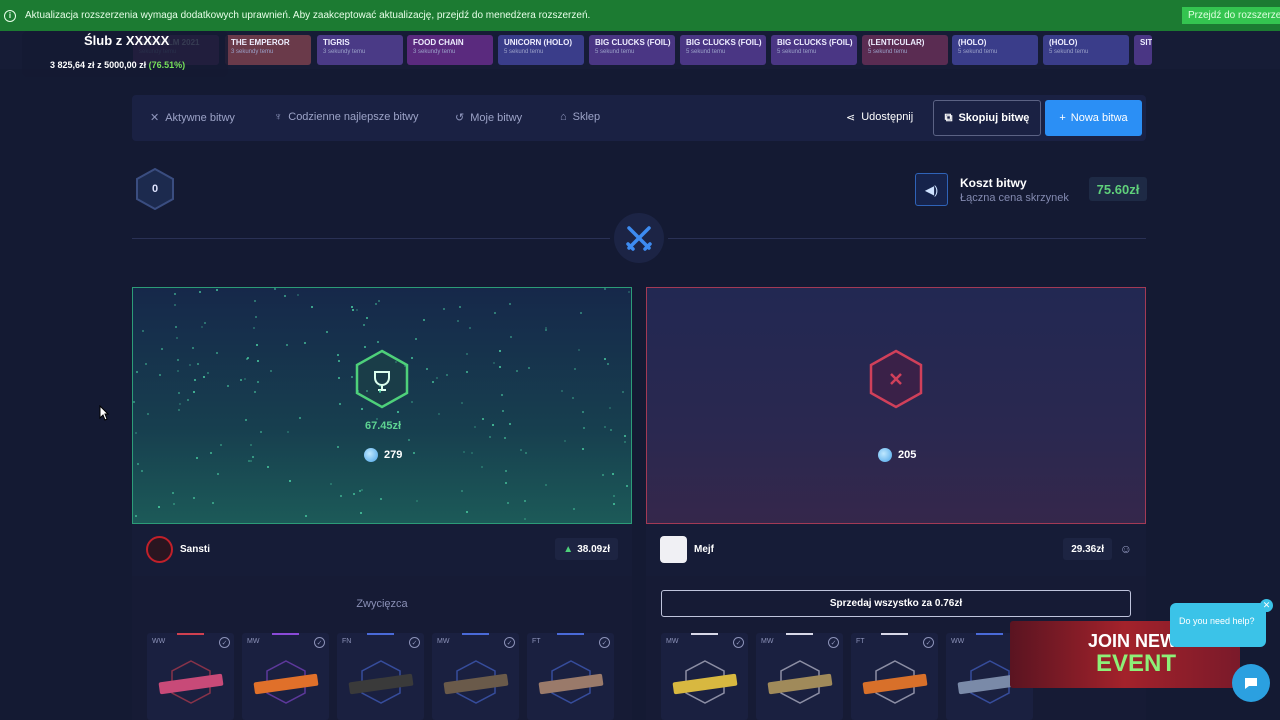 The width and height of the screenshot is (1280, 720). Describe the element at coordinates (580, 117) in the screenshot. I see `nav-shop: ⌂ Sklep` at that location.